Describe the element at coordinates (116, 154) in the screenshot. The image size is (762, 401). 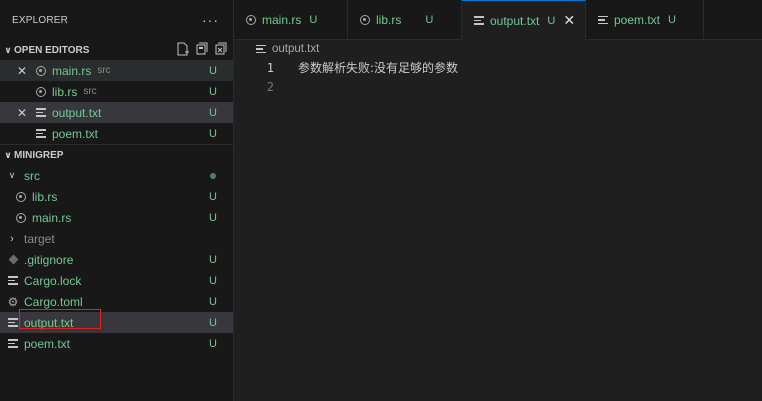
I see `workspace-header: ∨ MINIGREP` at that location.